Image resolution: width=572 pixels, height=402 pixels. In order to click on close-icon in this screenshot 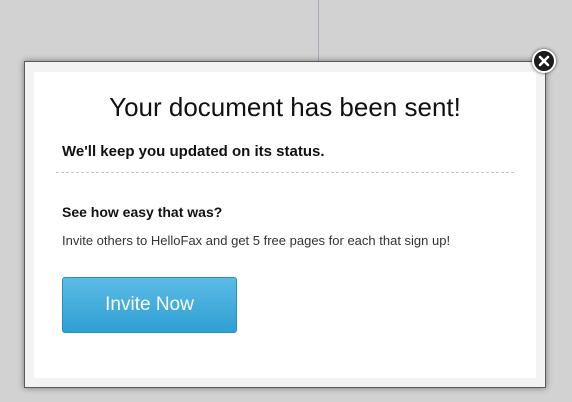, I will do `click(544, 61)`.